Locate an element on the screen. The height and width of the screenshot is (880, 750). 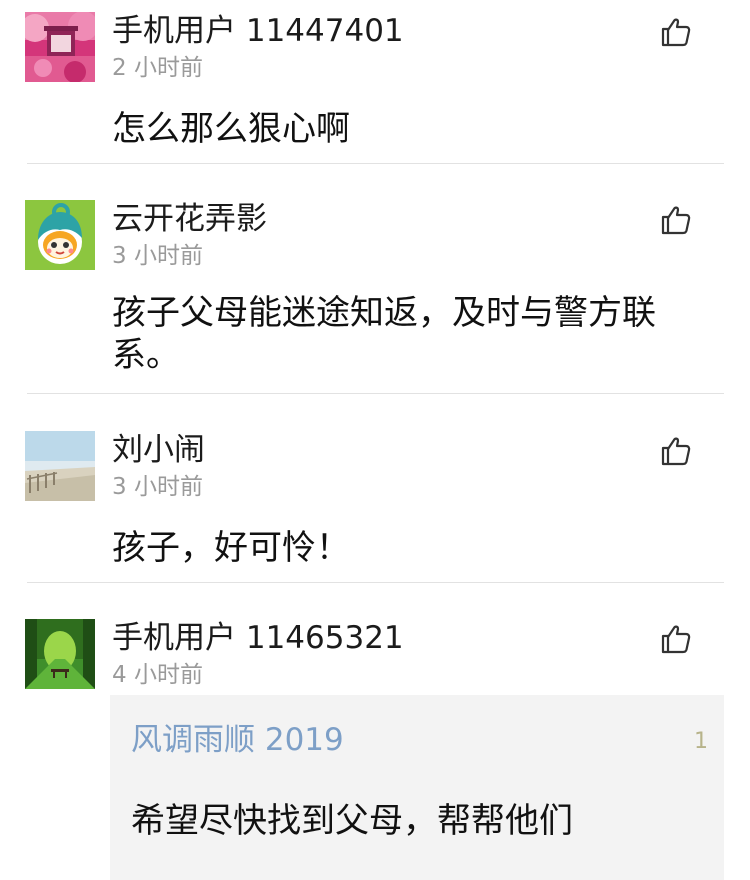
reply-text: 希望尽快找到父母，帮帮他们 is located at coordinates (352, 821).